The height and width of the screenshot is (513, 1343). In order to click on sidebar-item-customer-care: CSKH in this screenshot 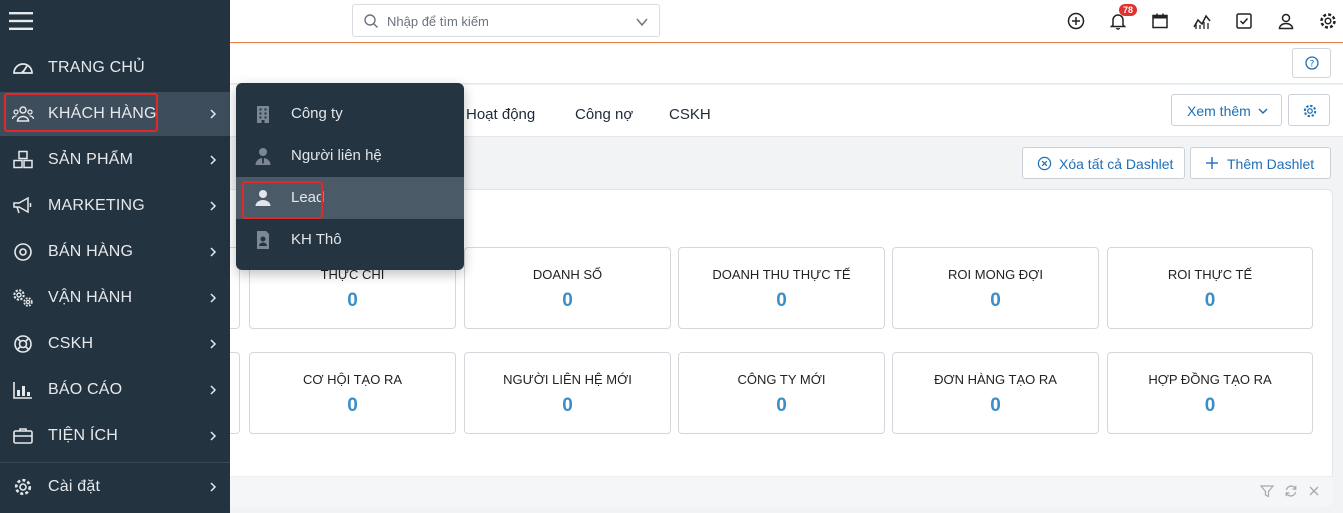, I will do `click(115, 344)`.